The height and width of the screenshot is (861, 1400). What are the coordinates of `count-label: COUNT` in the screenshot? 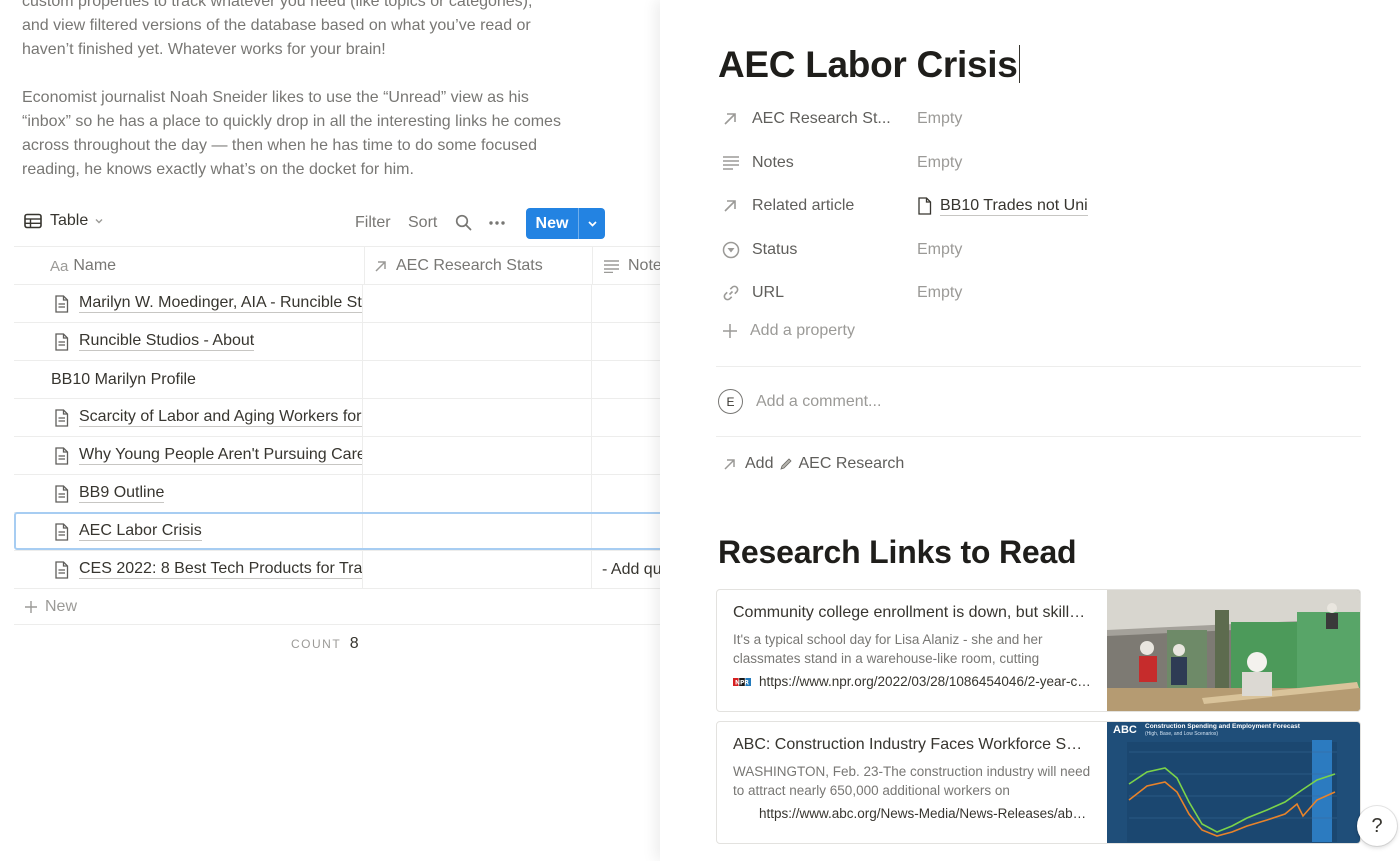 It's located at (316, 644).